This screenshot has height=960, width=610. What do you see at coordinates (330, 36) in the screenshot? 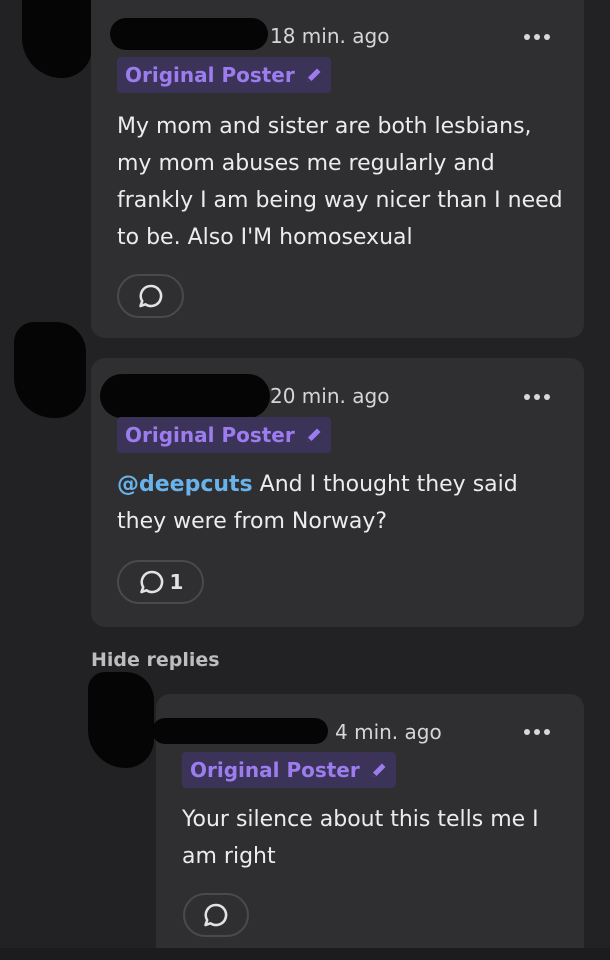
I see `comment-timestamp: 18 min. ago` at bounding box center [330, 36].